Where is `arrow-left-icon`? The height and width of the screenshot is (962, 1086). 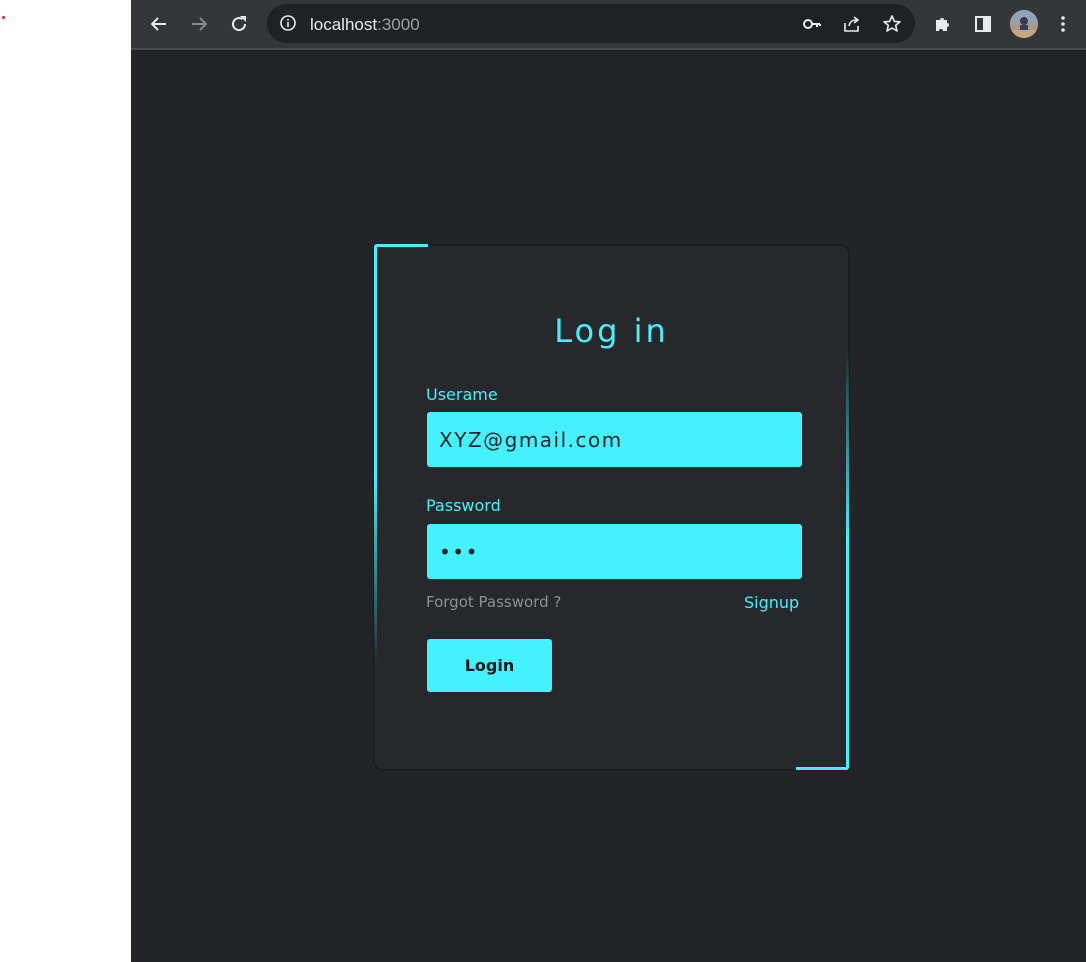
arrow-left-icon is located at coordinates (158, 24).